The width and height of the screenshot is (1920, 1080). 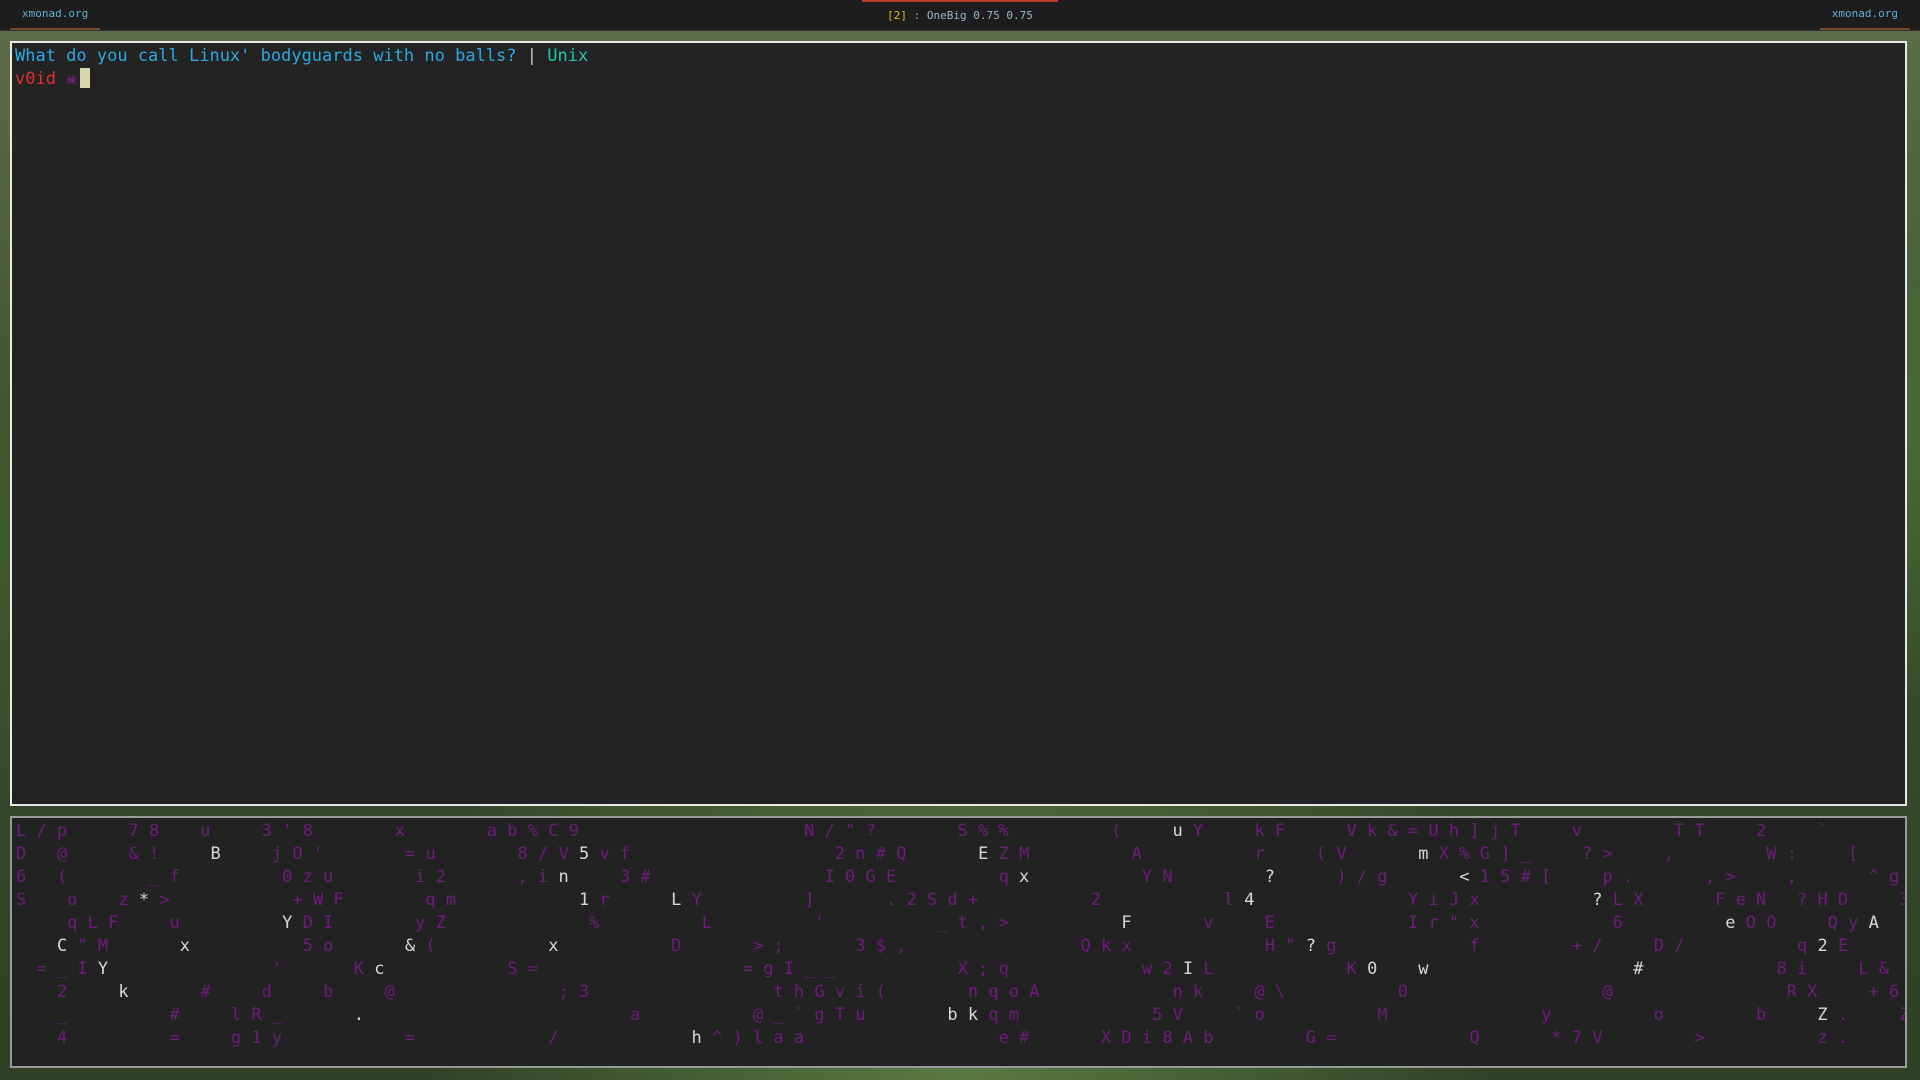 I want to click on matrix-char-highlight: u, so click(x=1177, y=831).